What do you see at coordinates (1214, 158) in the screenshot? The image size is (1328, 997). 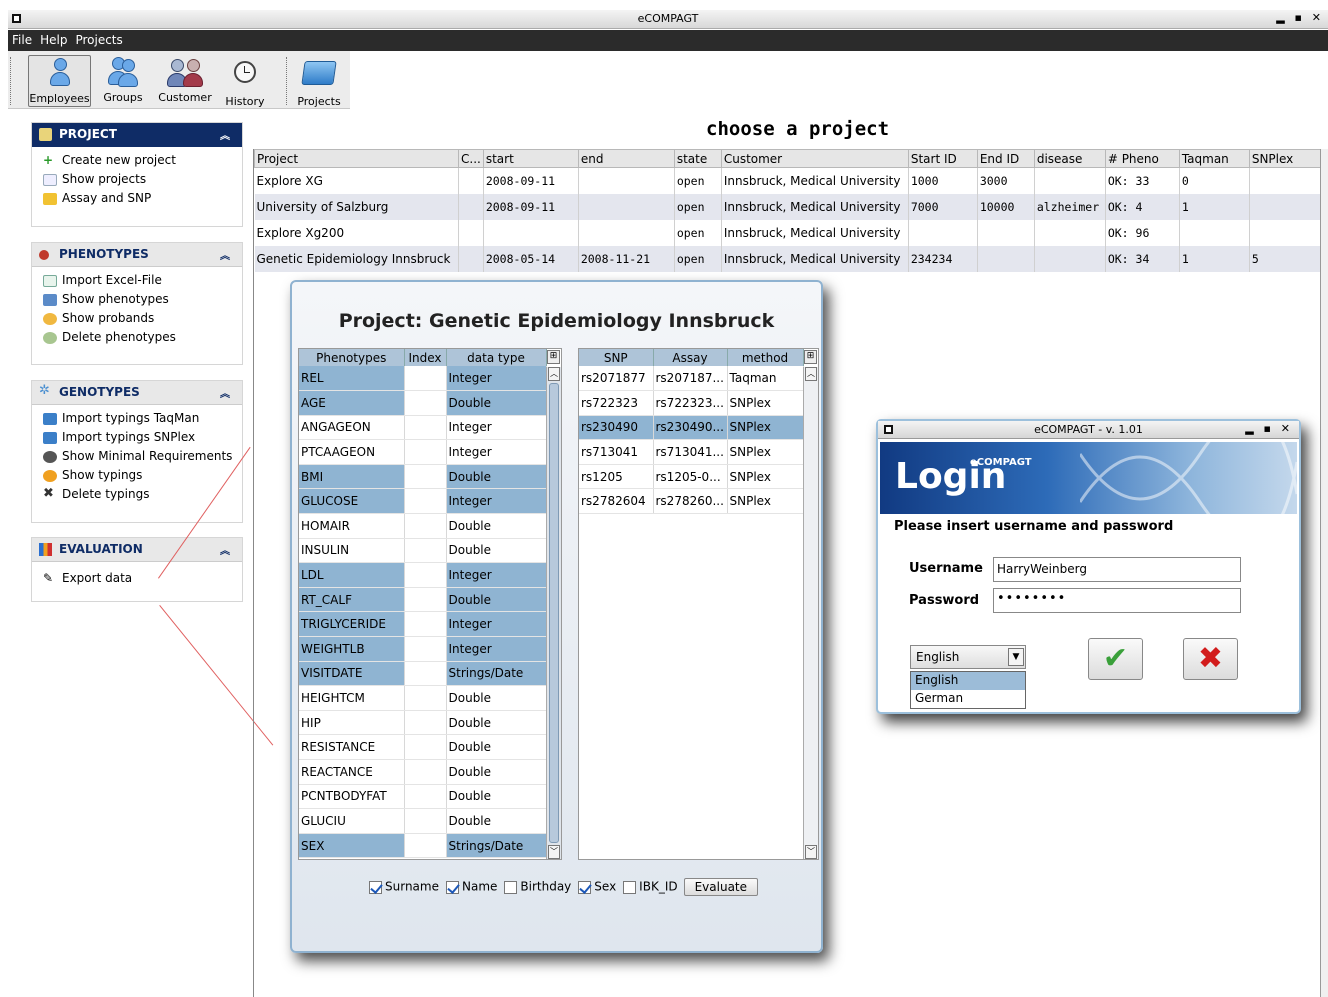 I see `column-header: Taqman` at bounding box center [1214, 158].